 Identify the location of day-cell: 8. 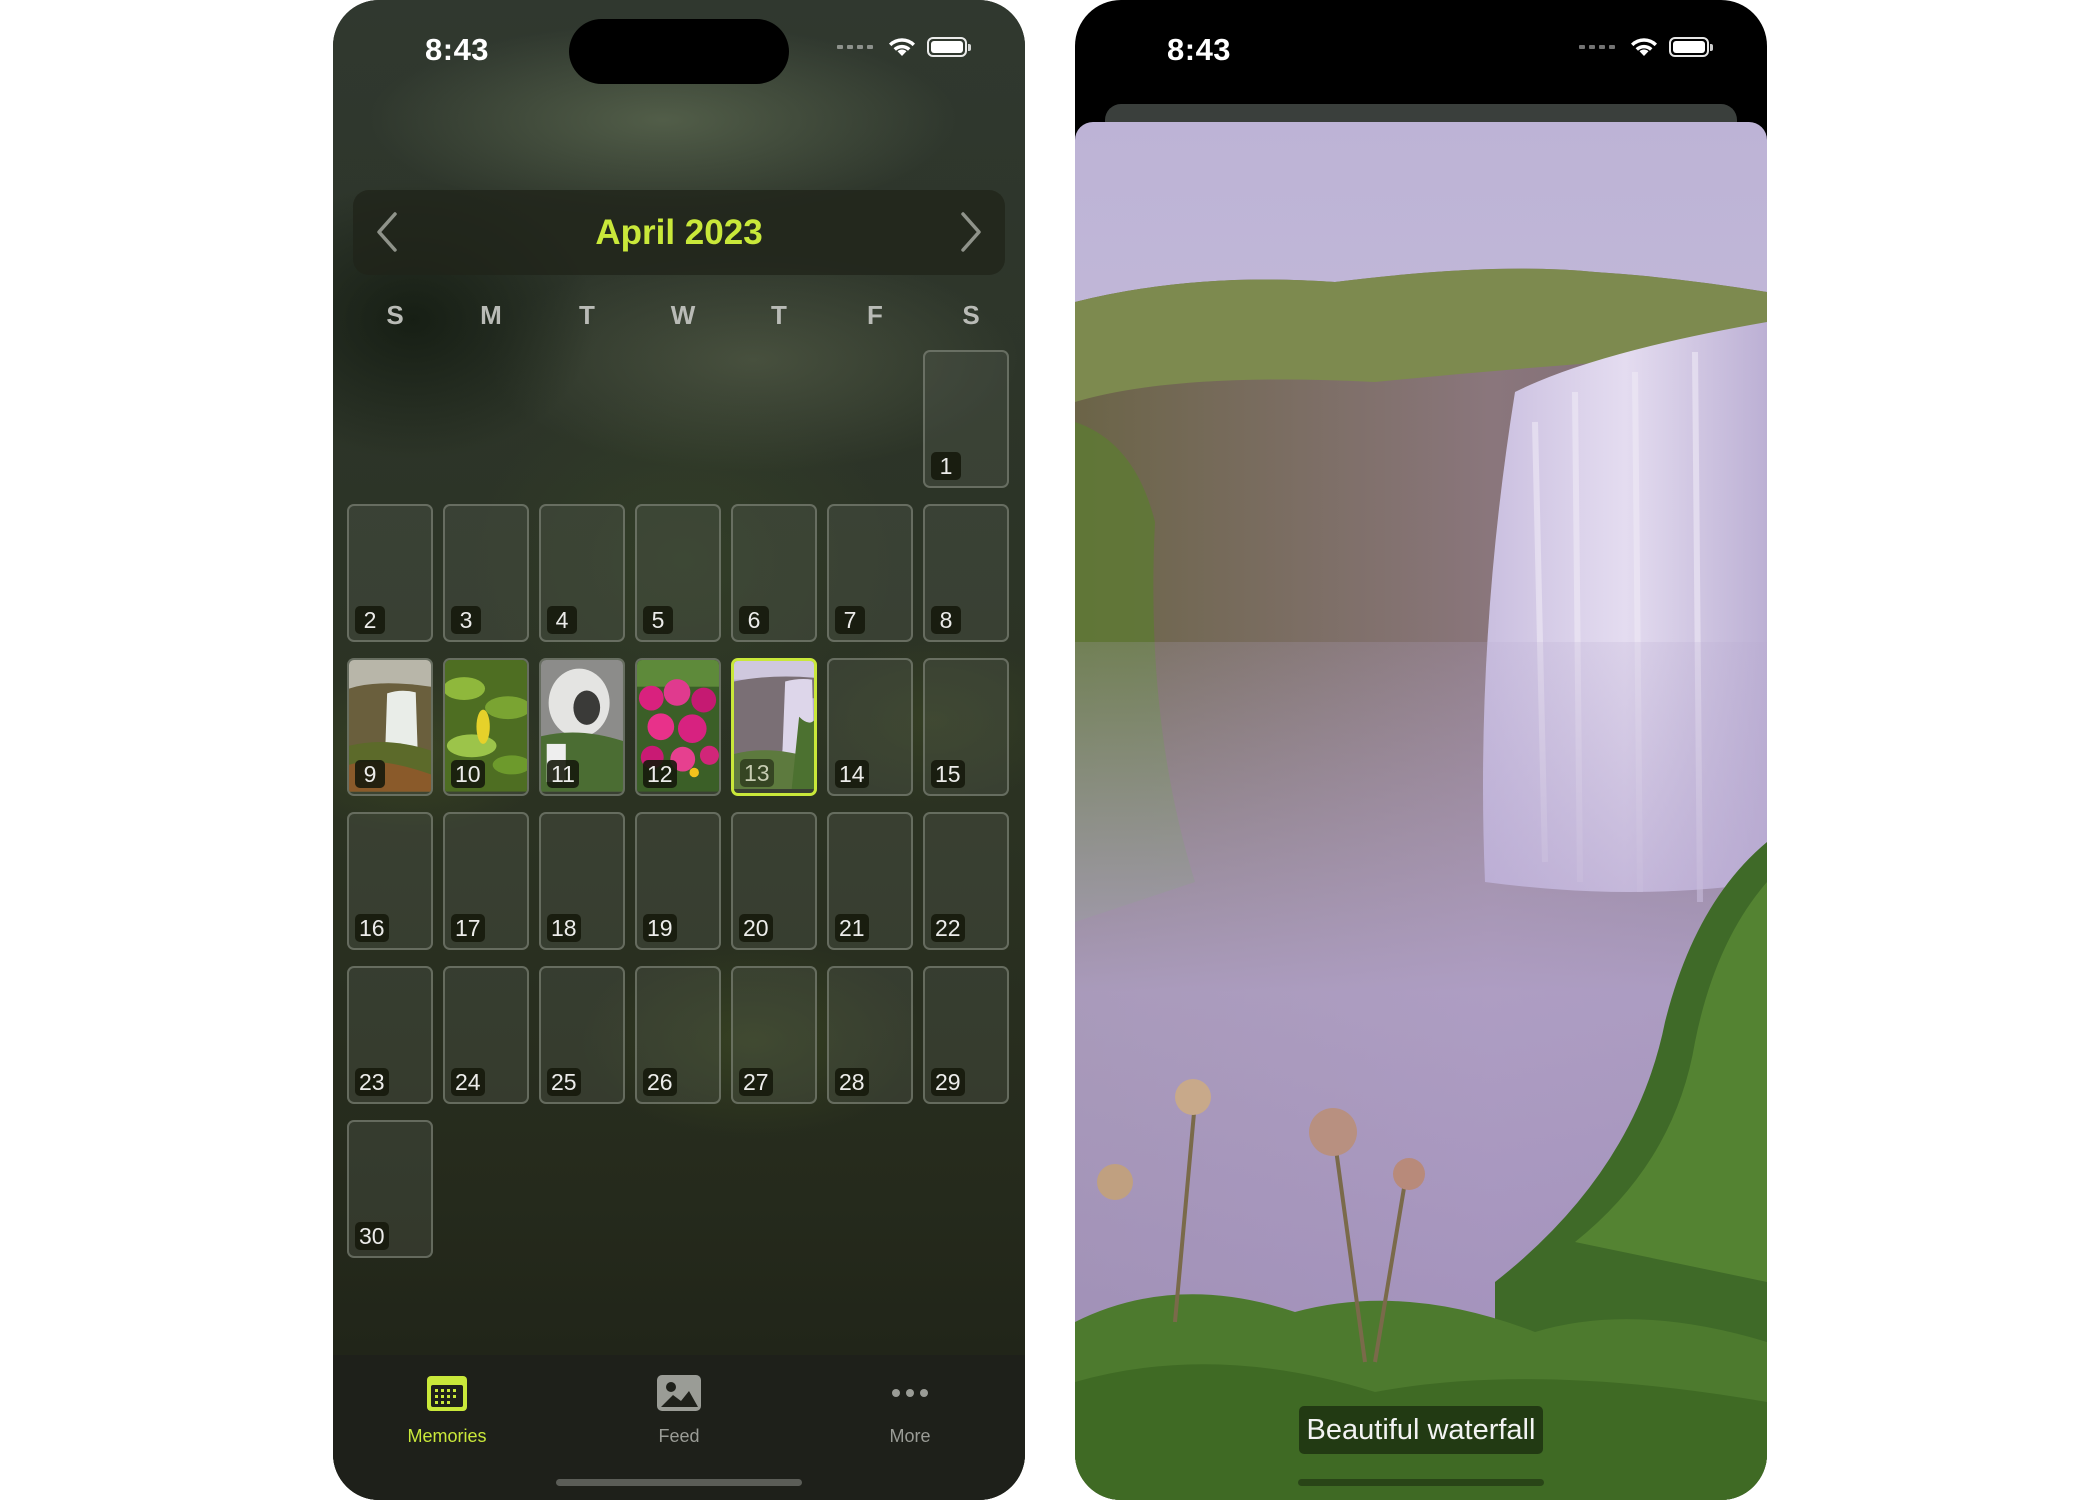
(966, 573).